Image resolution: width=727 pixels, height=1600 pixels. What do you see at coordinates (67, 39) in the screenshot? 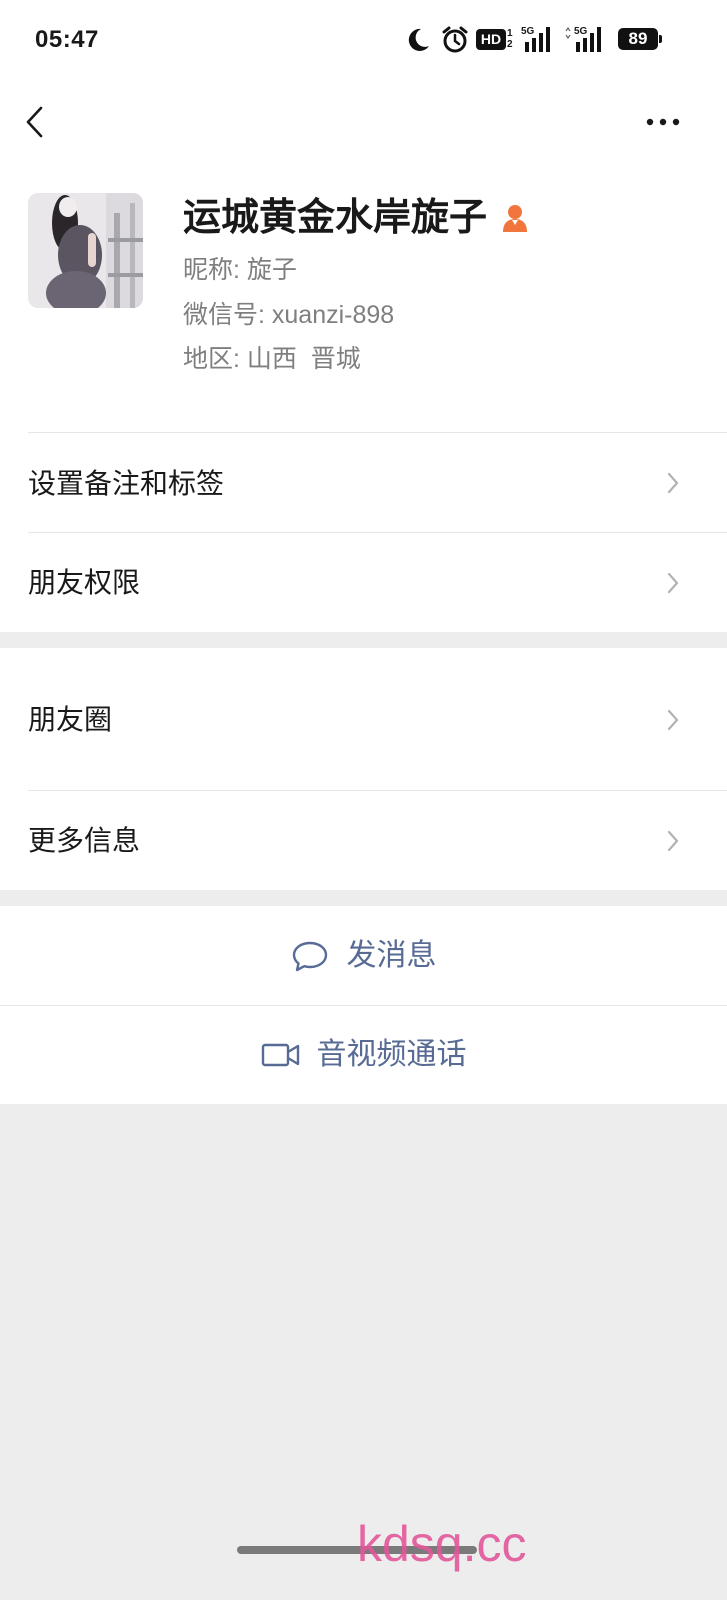
I see `status-time: 05:47` at bounding box center [67, 39].